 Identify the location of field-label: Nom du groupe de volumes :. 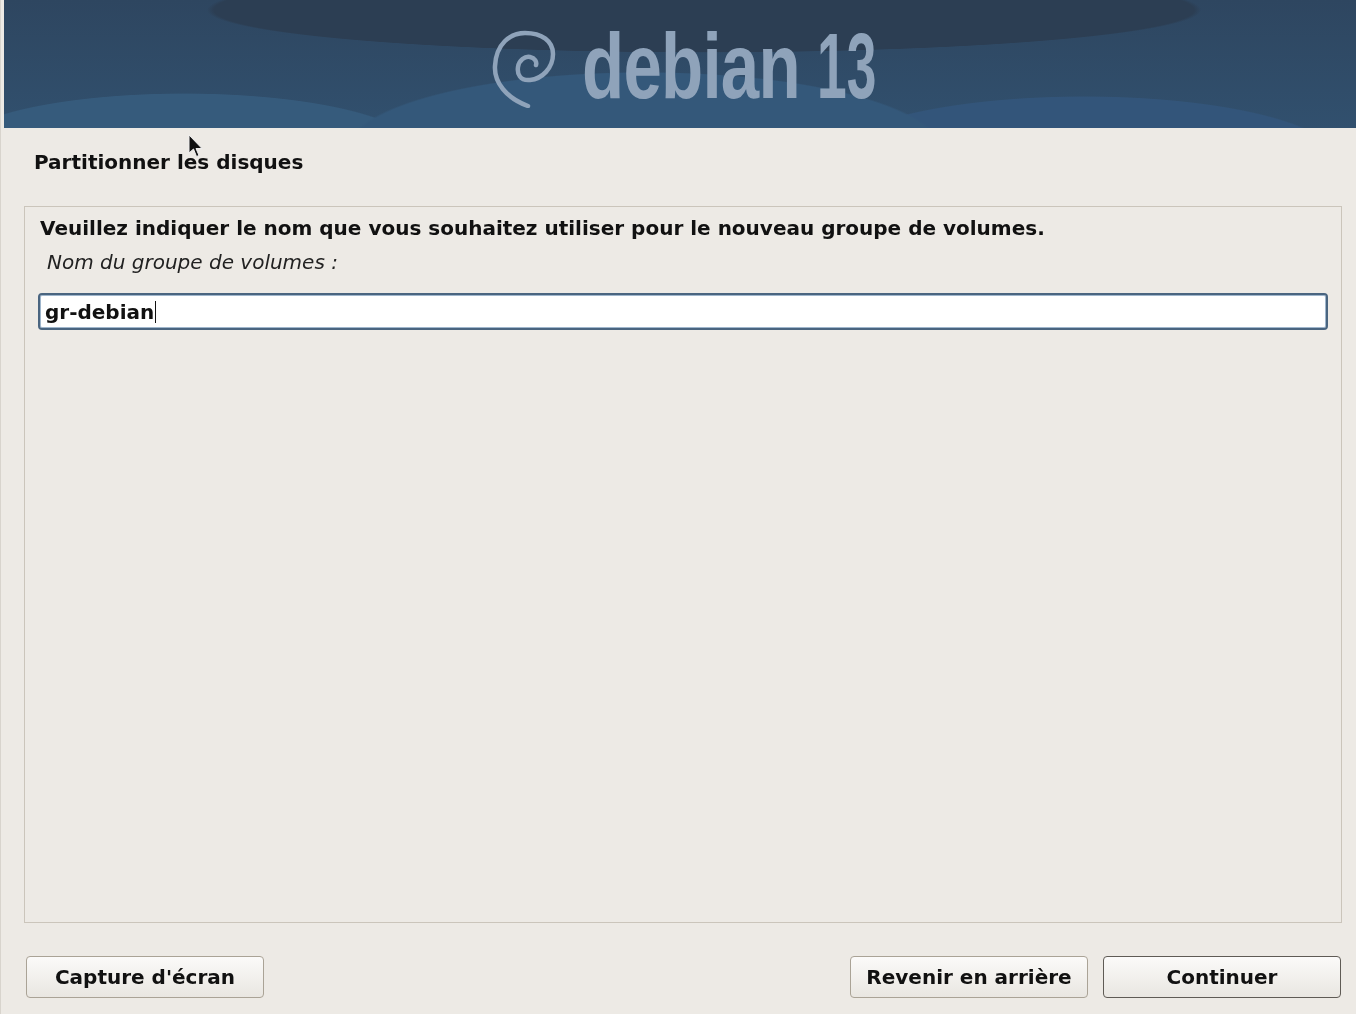
(192, 262).